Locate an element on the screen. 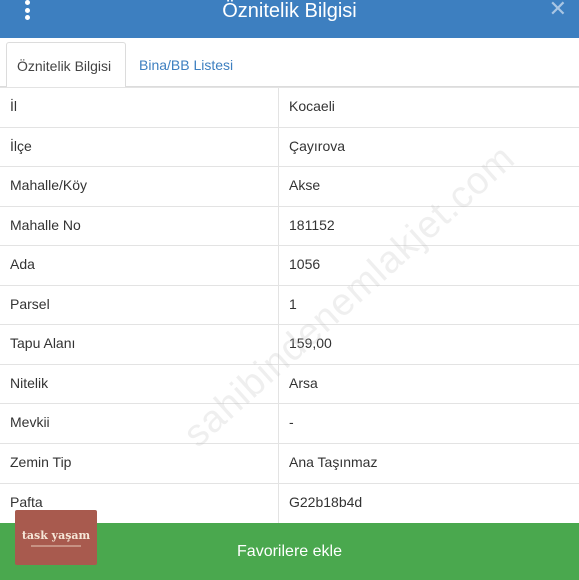 This screenshot has width=579, height=580. table-row: Mahalle No 181152 is located at coordinates (289, 226).